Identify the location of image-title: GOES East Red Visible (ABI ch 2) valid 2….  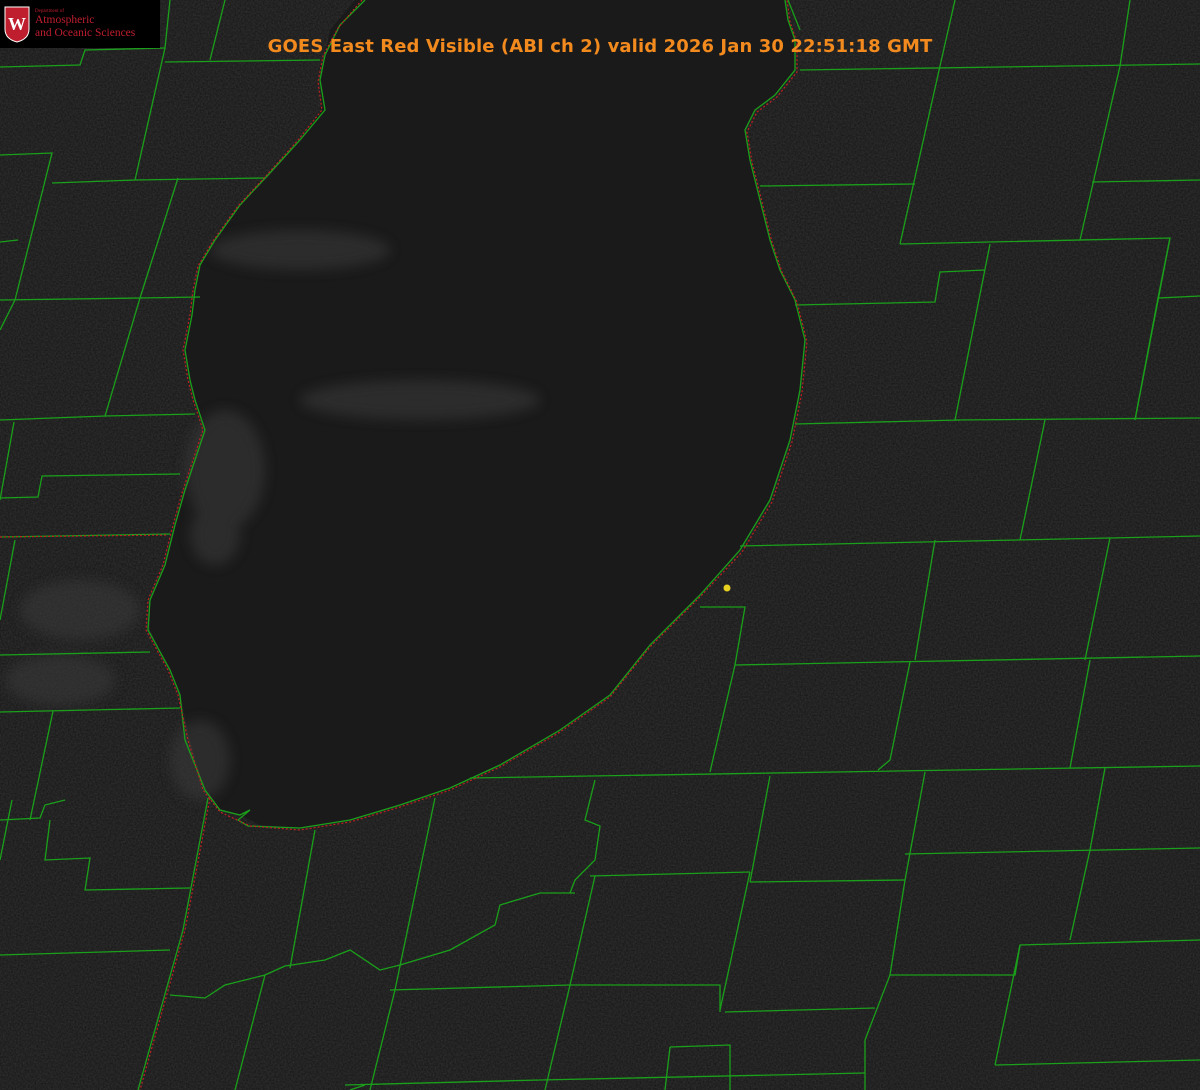
(600, 46).